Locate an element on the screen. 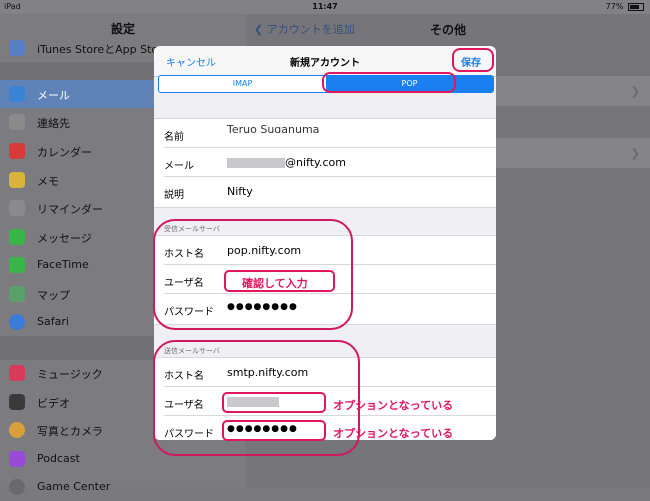 The height and width of the screenshot is (501, 650). email-domain: @nifty.com is located at coordinates (315, 162).